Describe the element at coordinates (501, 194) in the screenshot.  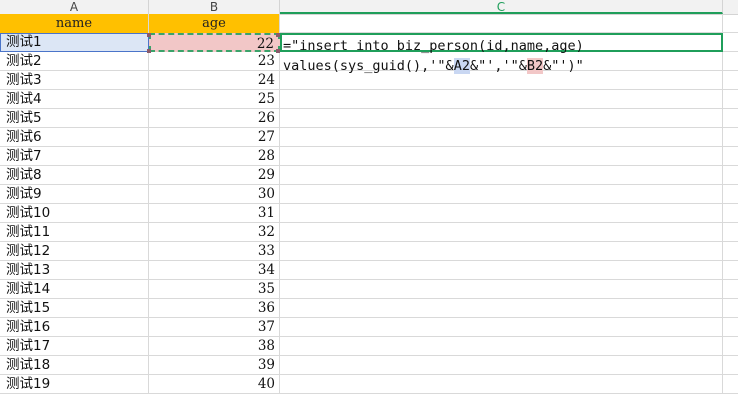
I see `cell-c10` at that location.